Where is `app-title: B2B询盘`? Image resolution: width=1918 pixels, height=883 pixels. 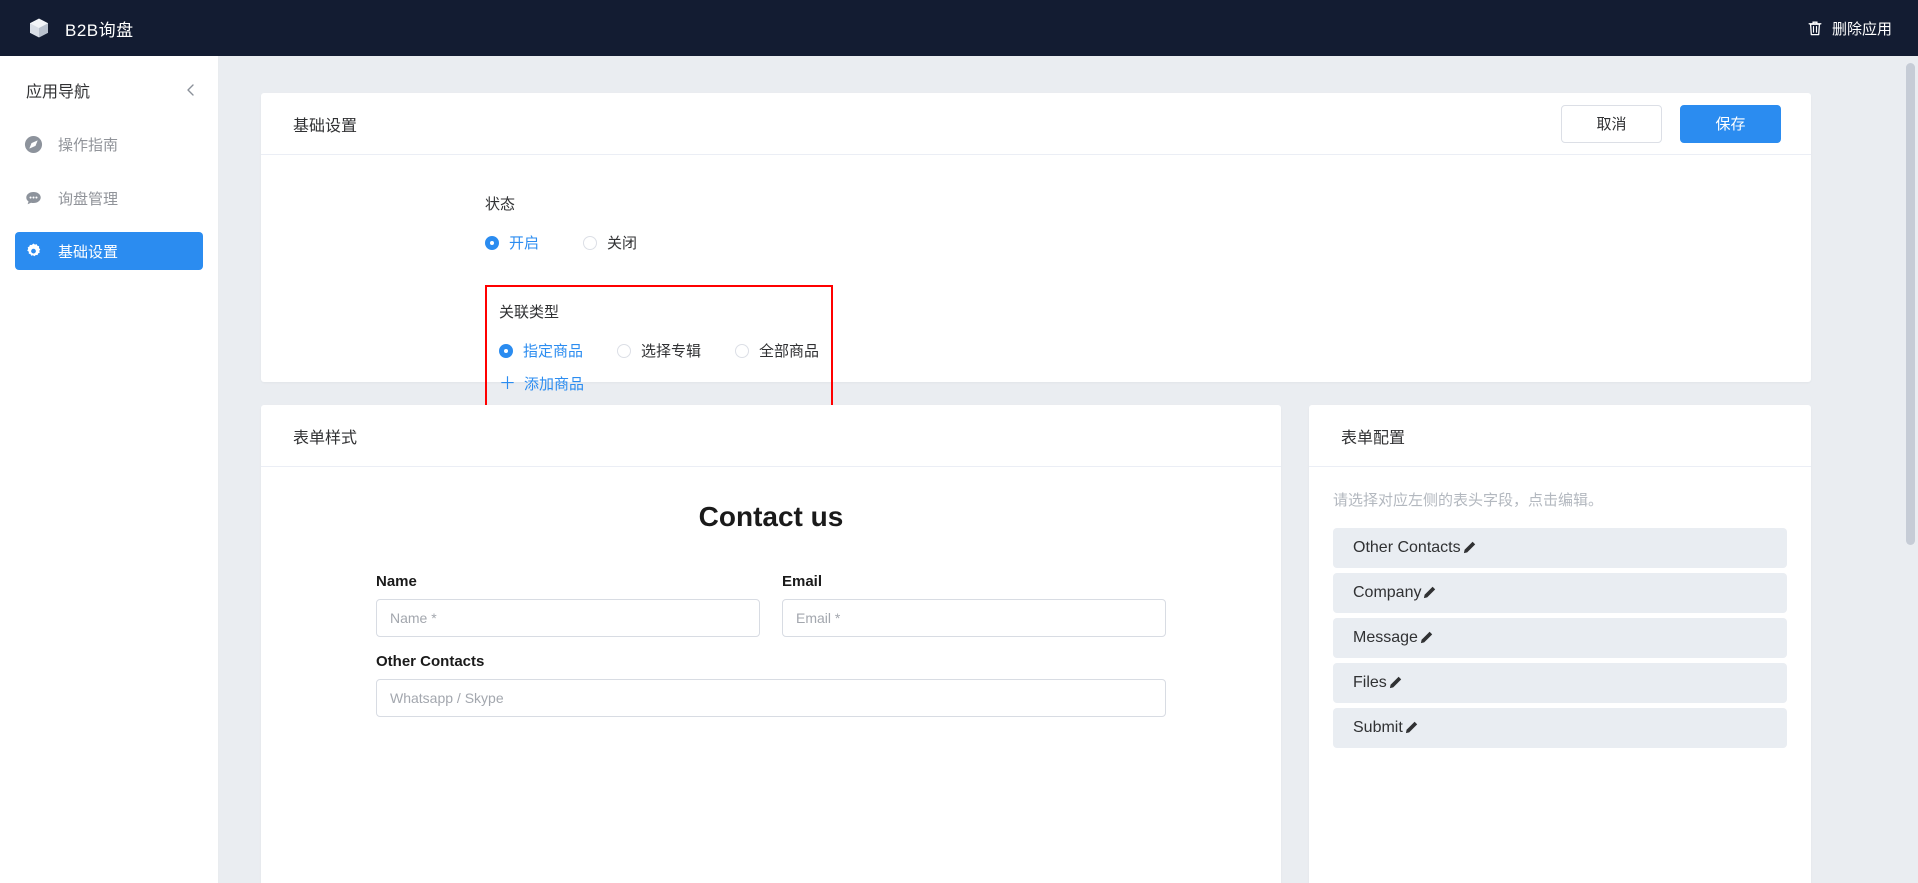 app-title: B2B询盘 is located at coordinates (99, 30).